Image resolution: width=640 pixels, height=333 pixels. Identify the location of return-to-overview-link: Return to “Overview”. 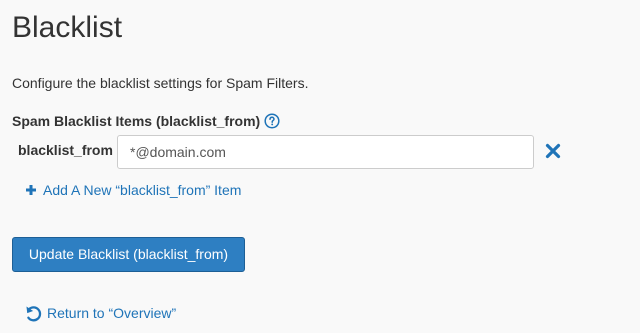
(100, 313).